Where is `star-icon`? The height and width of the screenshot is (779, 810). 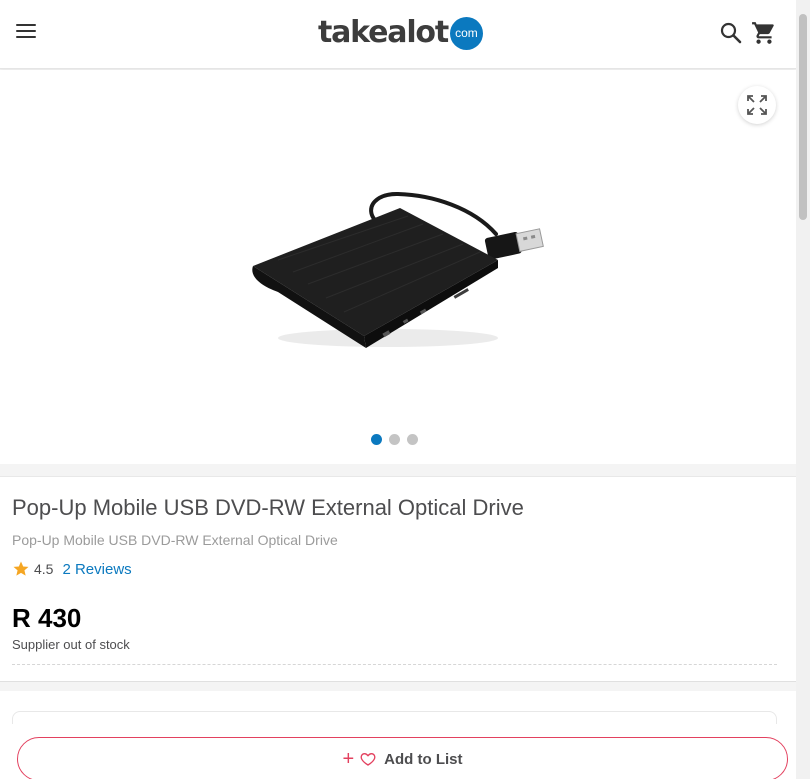 star-icon is located at coordinates (21, 568).